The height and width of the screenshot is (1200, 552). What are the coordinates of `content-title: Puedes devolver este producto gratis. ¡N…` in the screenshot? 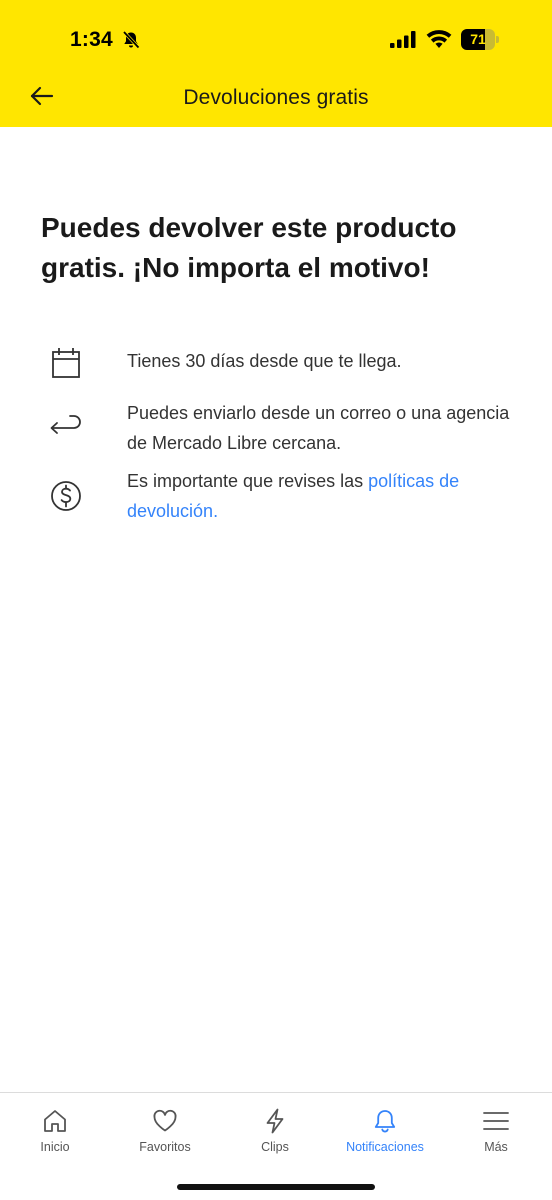 It's located at (249, 247).